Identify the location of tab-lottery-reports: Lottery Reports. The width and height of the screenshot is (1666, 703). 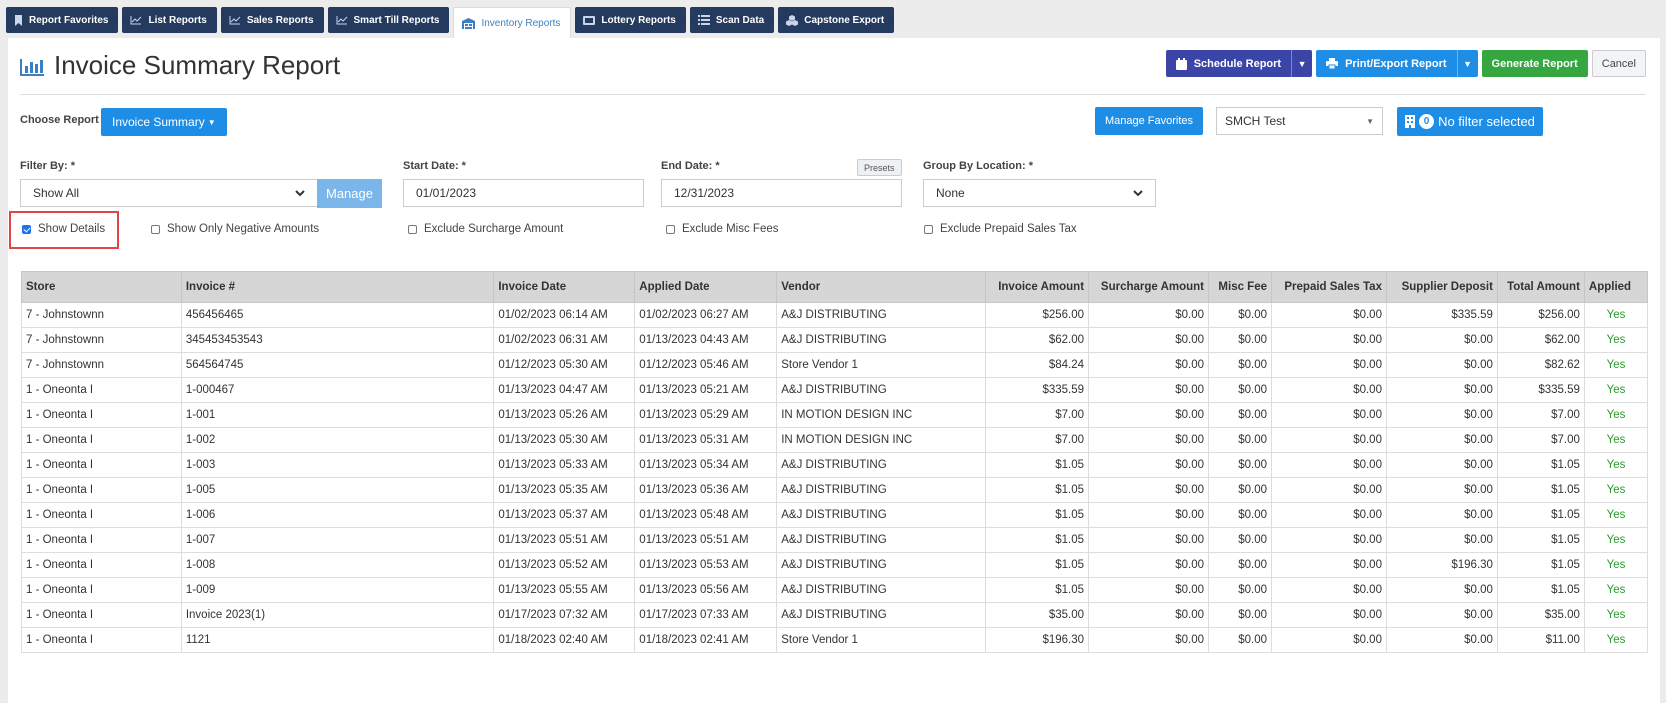
(630, 20).